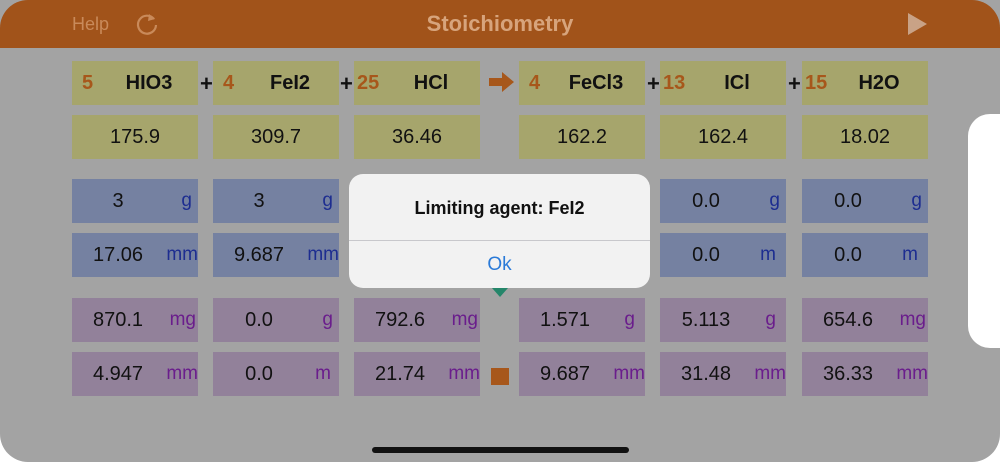 The width and height of the screenshot is (1000, 462). I want to click on home-indicator, so click(500, 450).